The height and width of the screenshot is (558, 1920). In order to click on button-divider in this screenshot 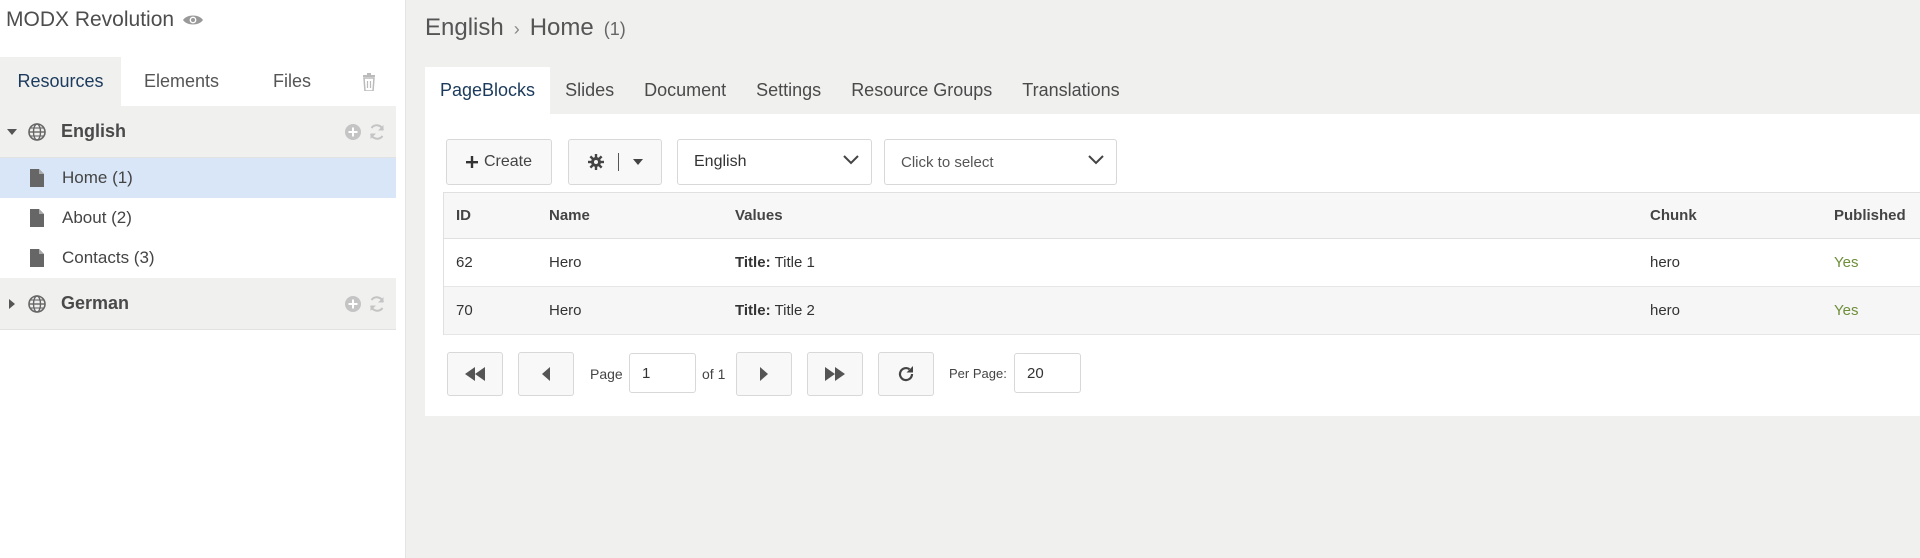, I will do `click(618, 162)`.